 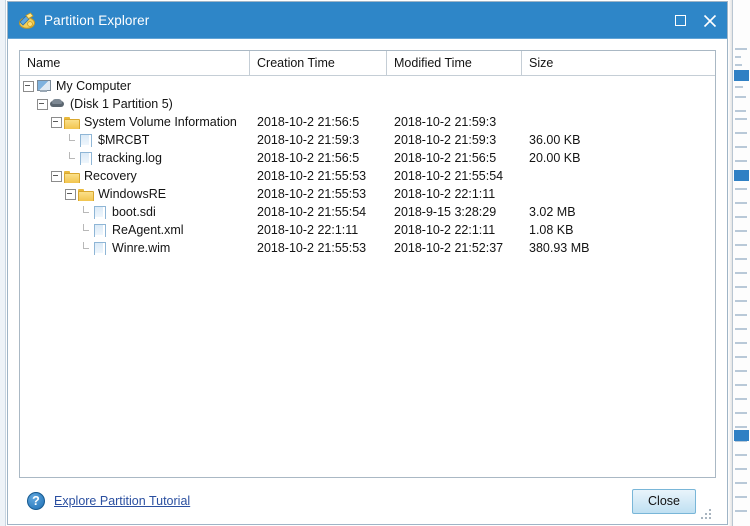 What do you see at coordinates (122, 501) in the screenshot?
I see `explore-partition-tutorial-link: Explore Partition Tutorial` at bounding box center [122, 501].